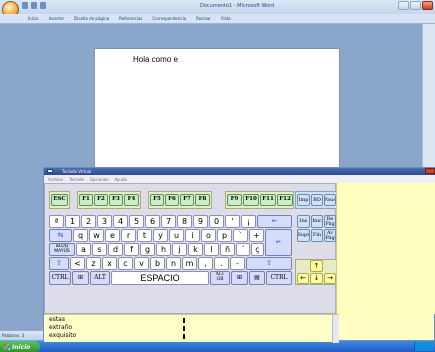  I want to click on key-i: i, so click(192, 235).